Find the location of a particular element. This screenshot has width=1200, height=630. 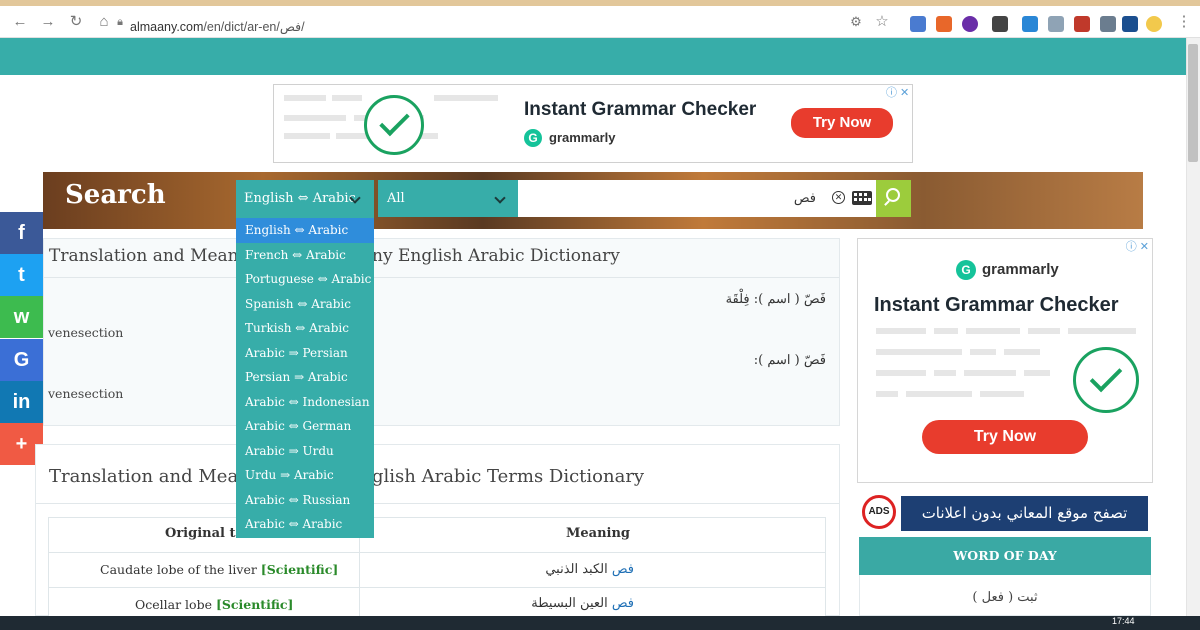

term-original: Ocellar lobe is located at coordinates (173, 604).